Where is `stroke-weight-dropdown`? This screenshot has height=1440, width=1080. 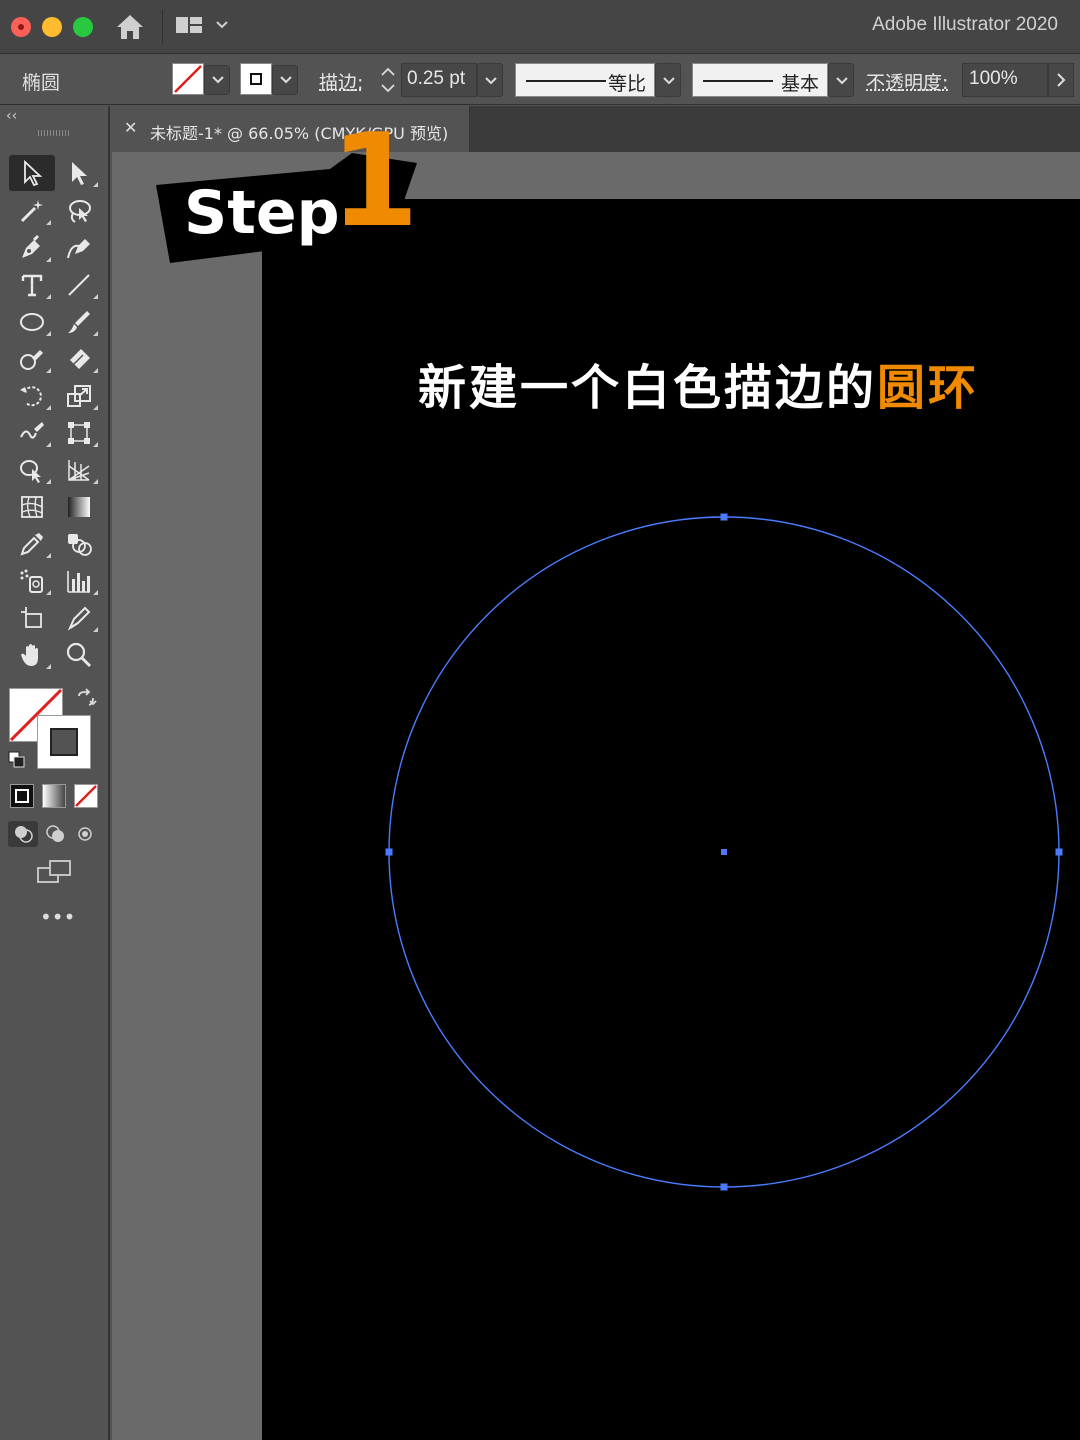 stroke-weight-dropdown is located at coordinates (490, 80).